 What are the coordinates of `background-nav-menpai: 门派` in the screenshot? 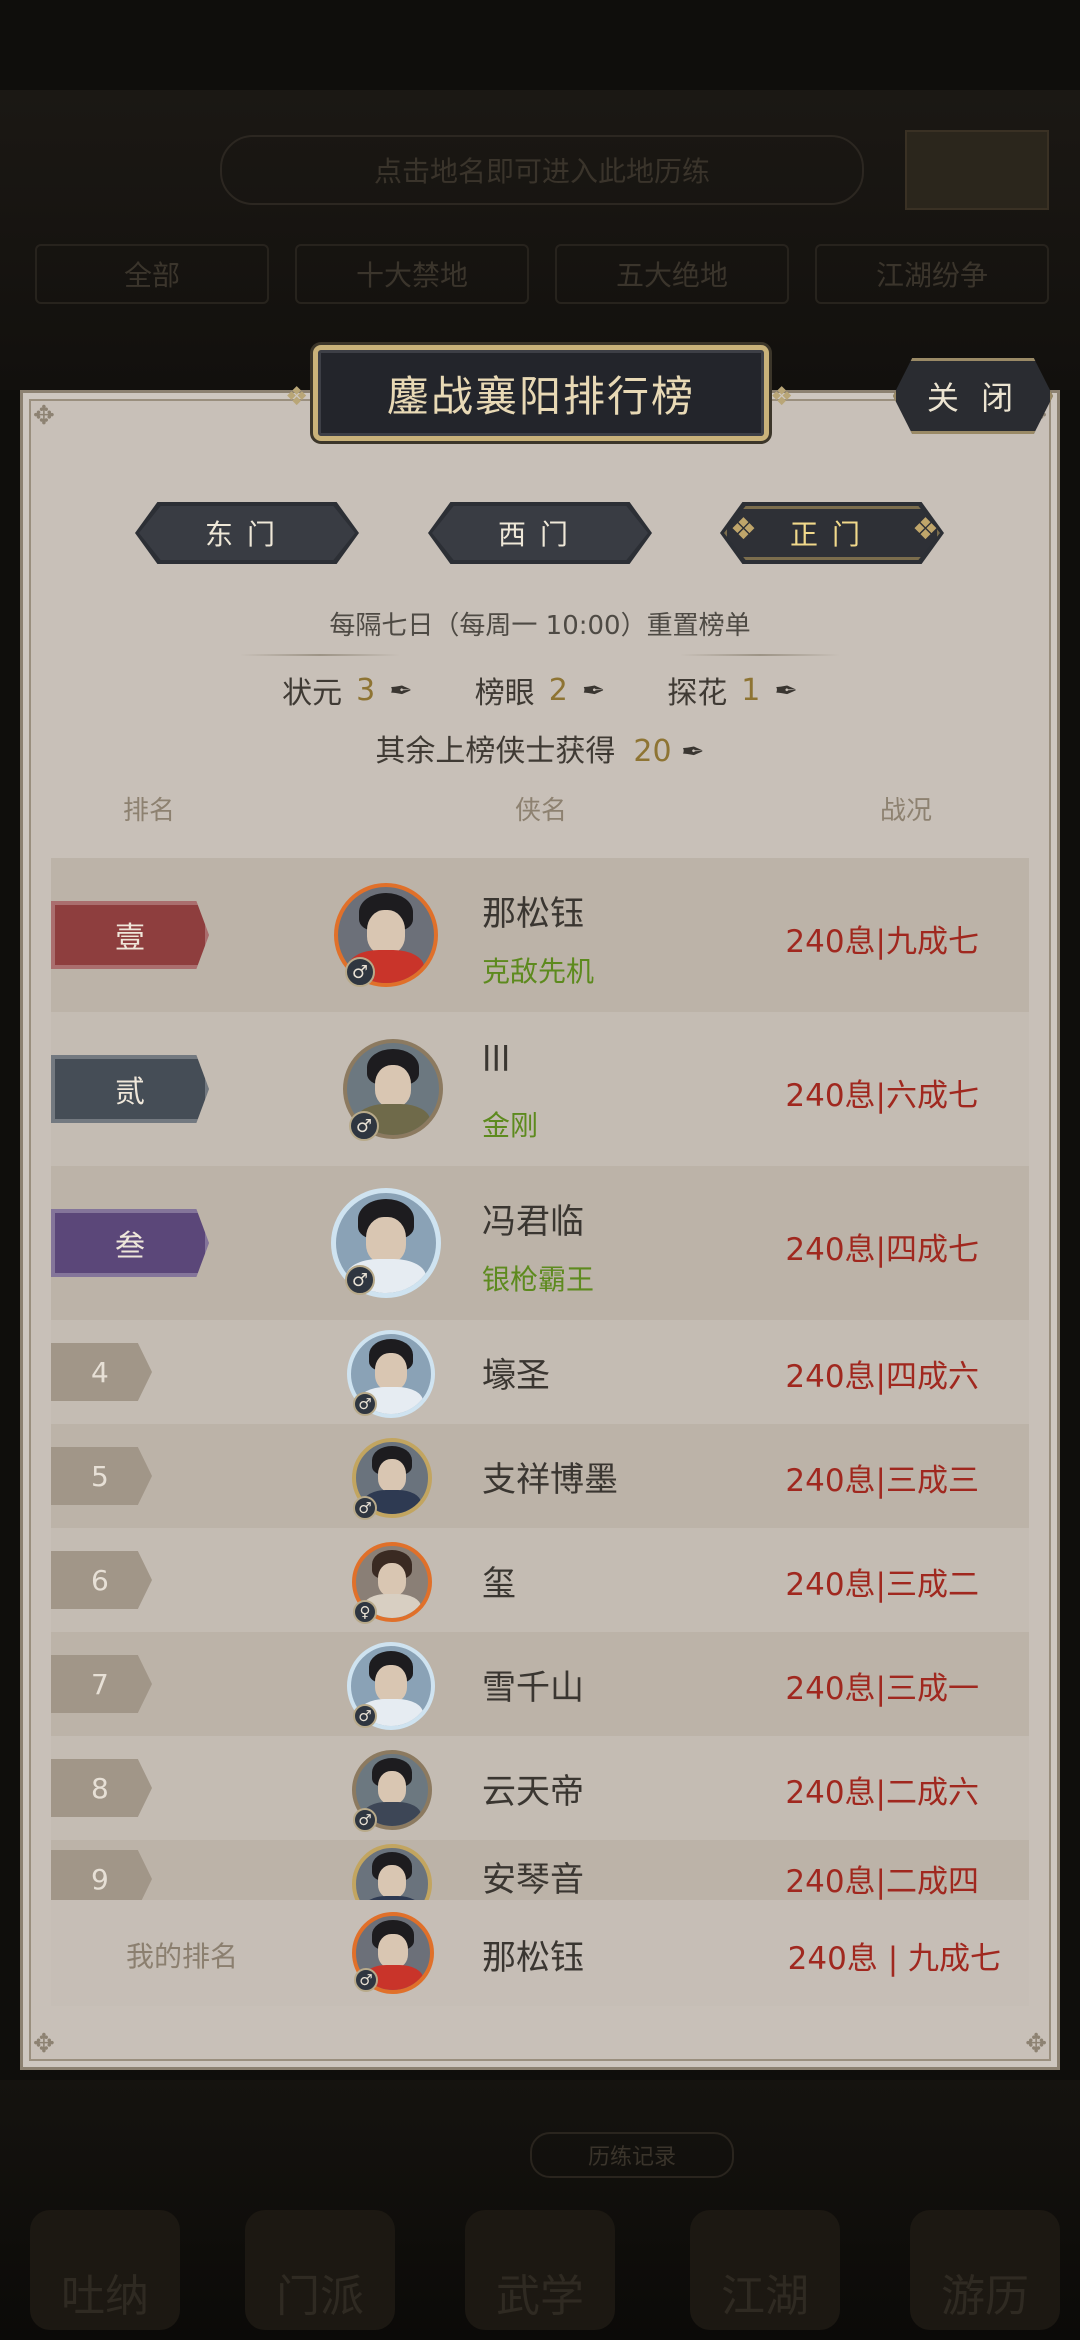 It's located at (320, 2270).